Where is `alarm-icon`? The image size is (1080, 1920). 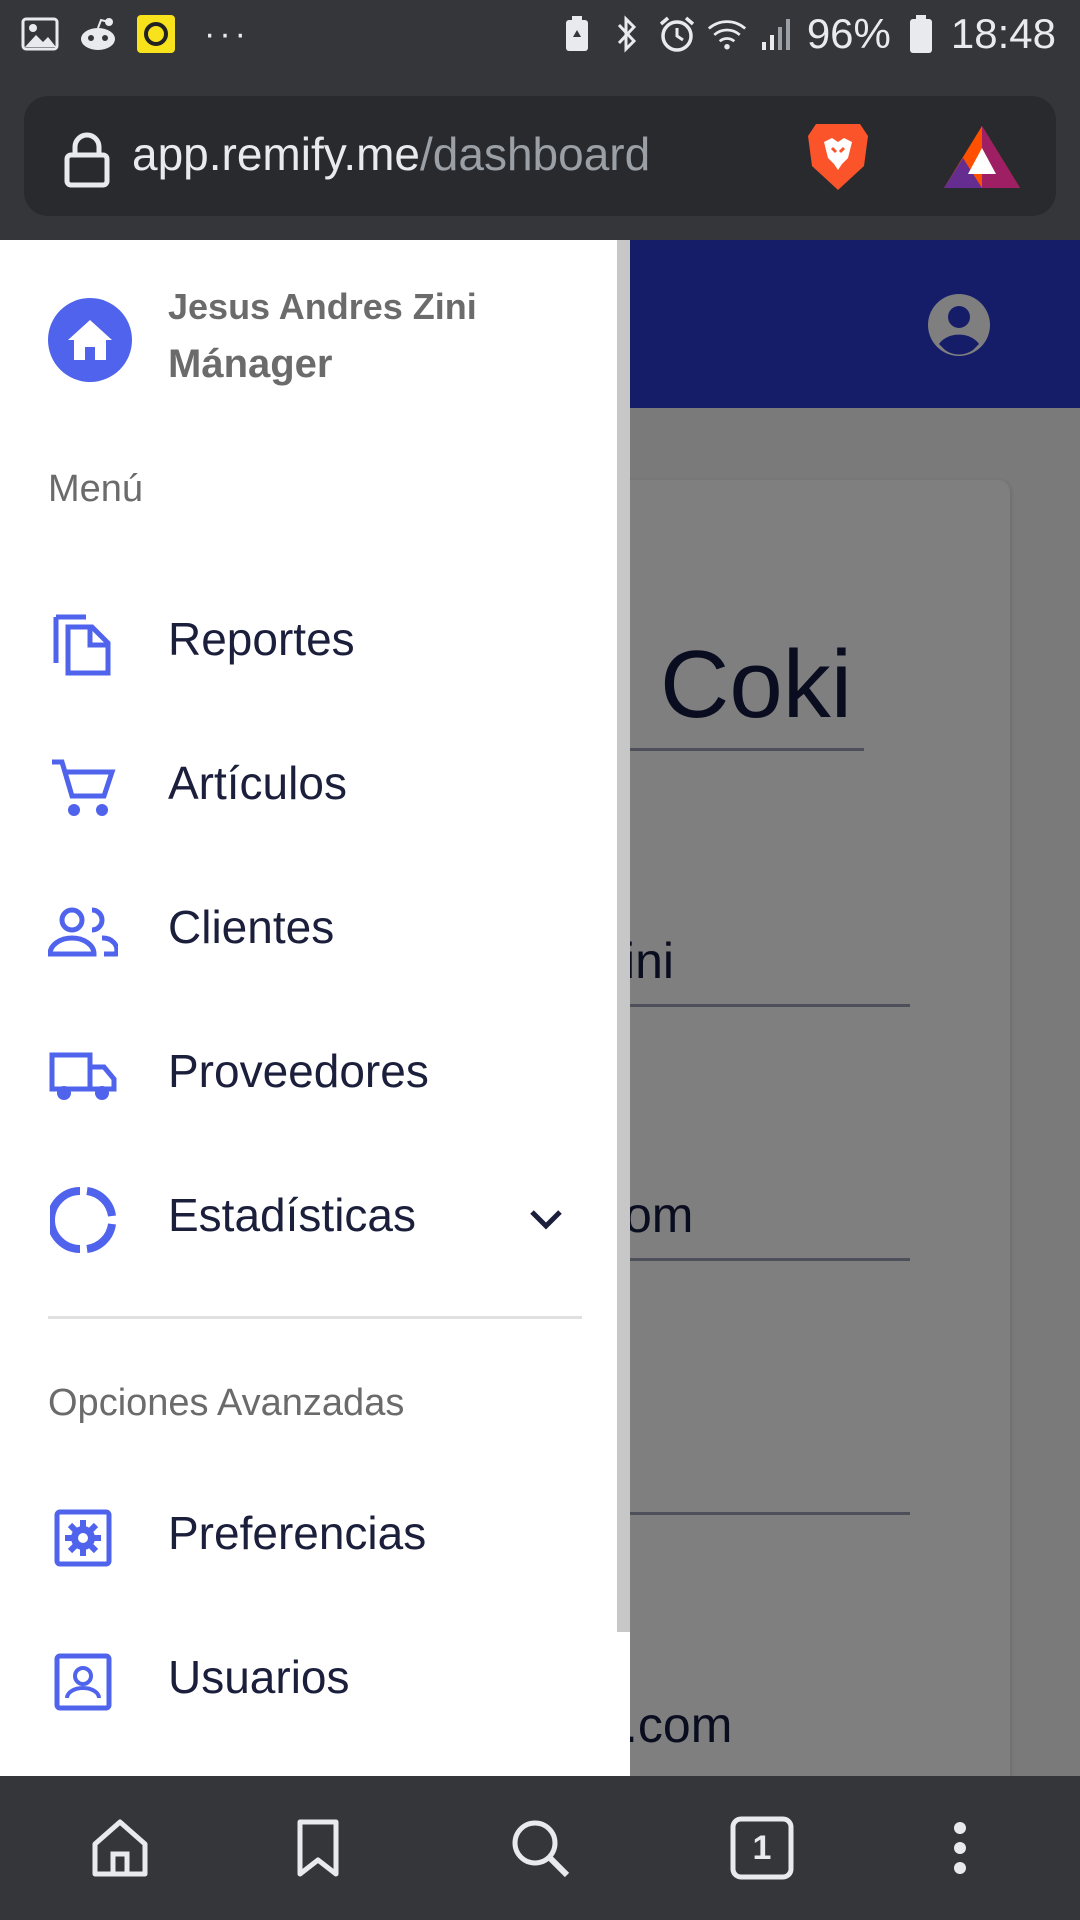
alarm-icon is located at coordinates (677, 34).